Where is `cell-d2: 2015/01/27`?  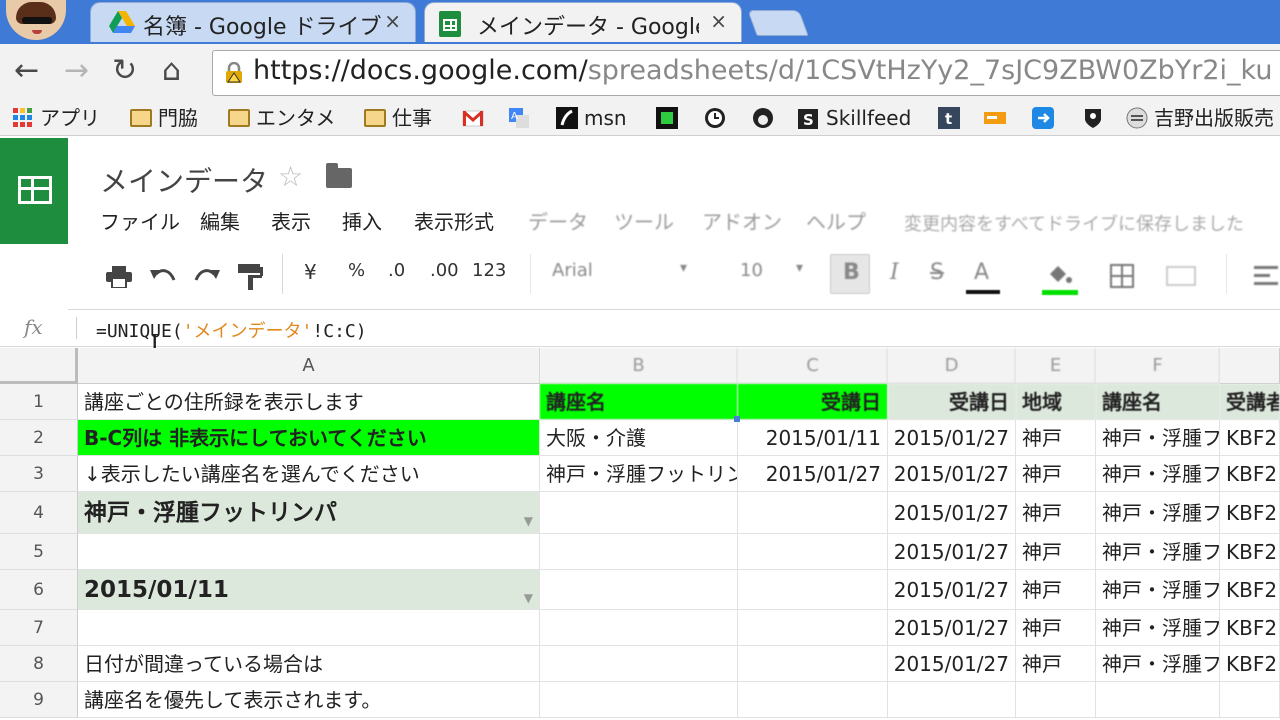 cell-d2: 2015/01/27 is located at coordinates (952, 438).